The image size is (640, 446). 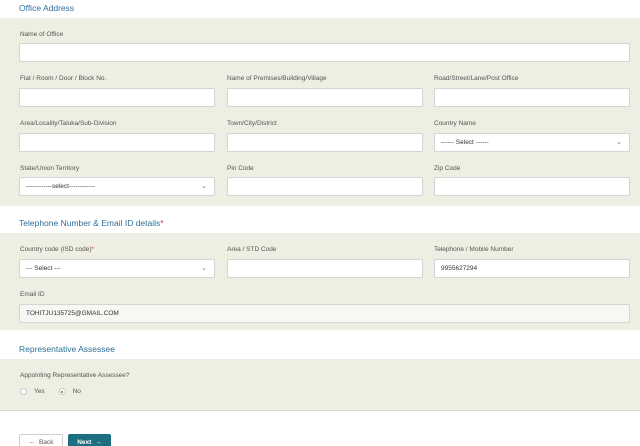 What do you see at coordinates (474, 249) in the screenshot?
I see `mobile-label: Telephone / Mobile Number` at bounding box center [474, 249].